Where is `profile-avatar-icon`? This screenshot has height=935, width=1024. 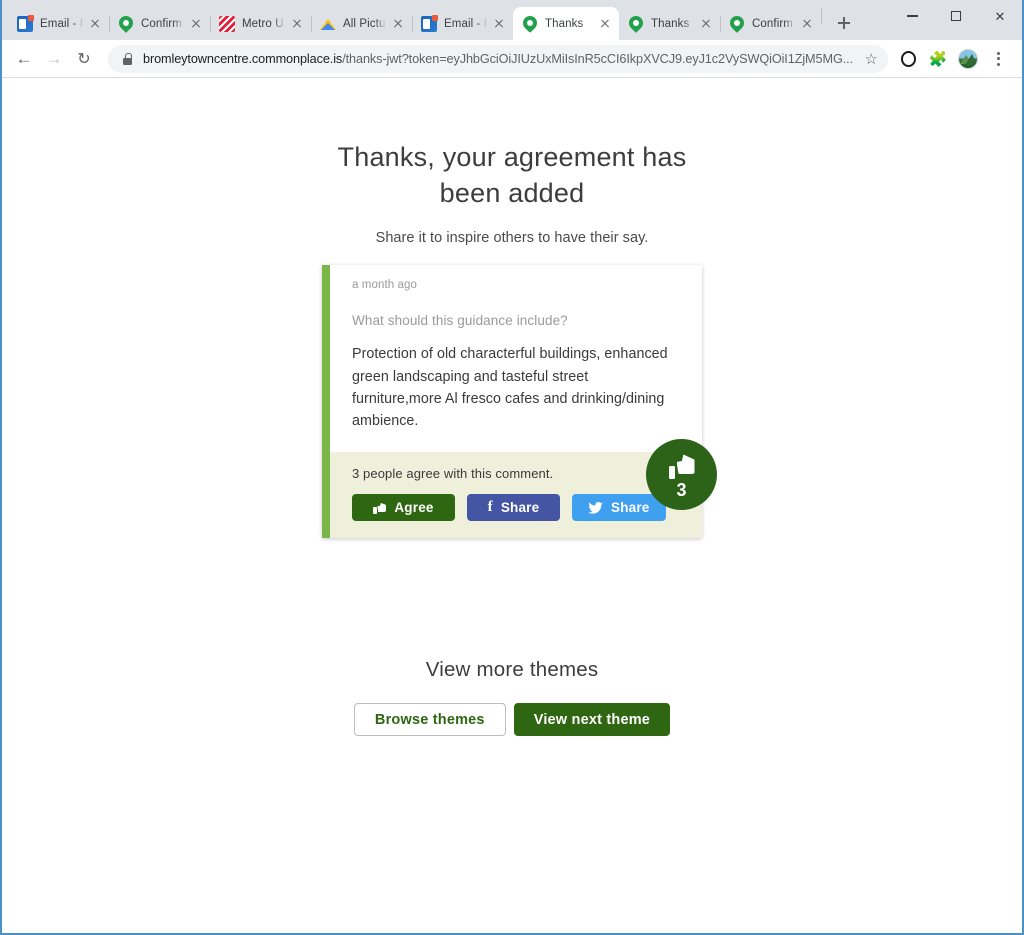
profile-avatar-icon is located at coordinates (968, 59).